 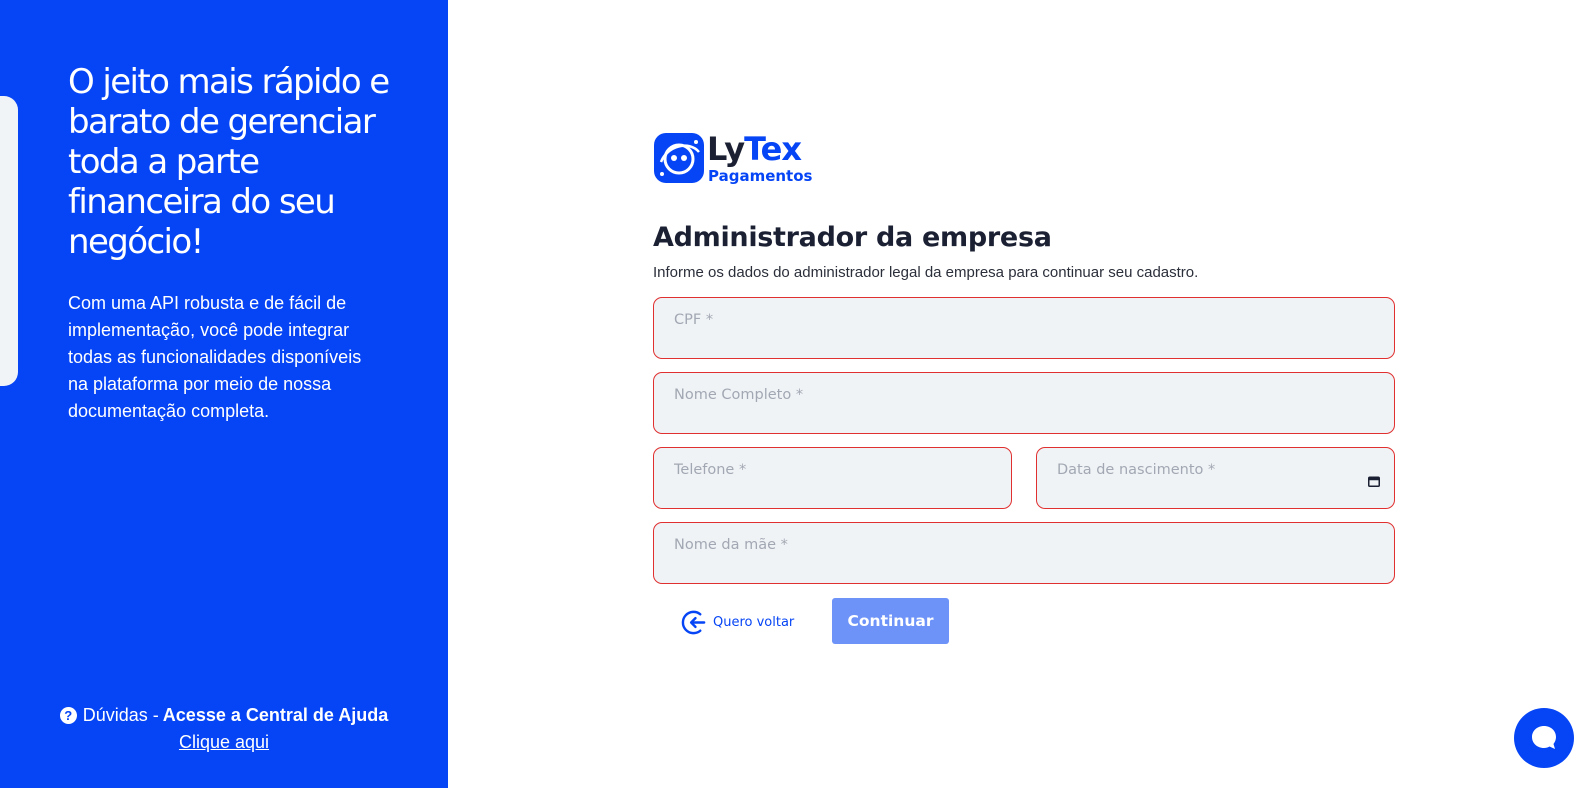 I want to click on back-link: Quero voltar, so click(x=737, y=622).